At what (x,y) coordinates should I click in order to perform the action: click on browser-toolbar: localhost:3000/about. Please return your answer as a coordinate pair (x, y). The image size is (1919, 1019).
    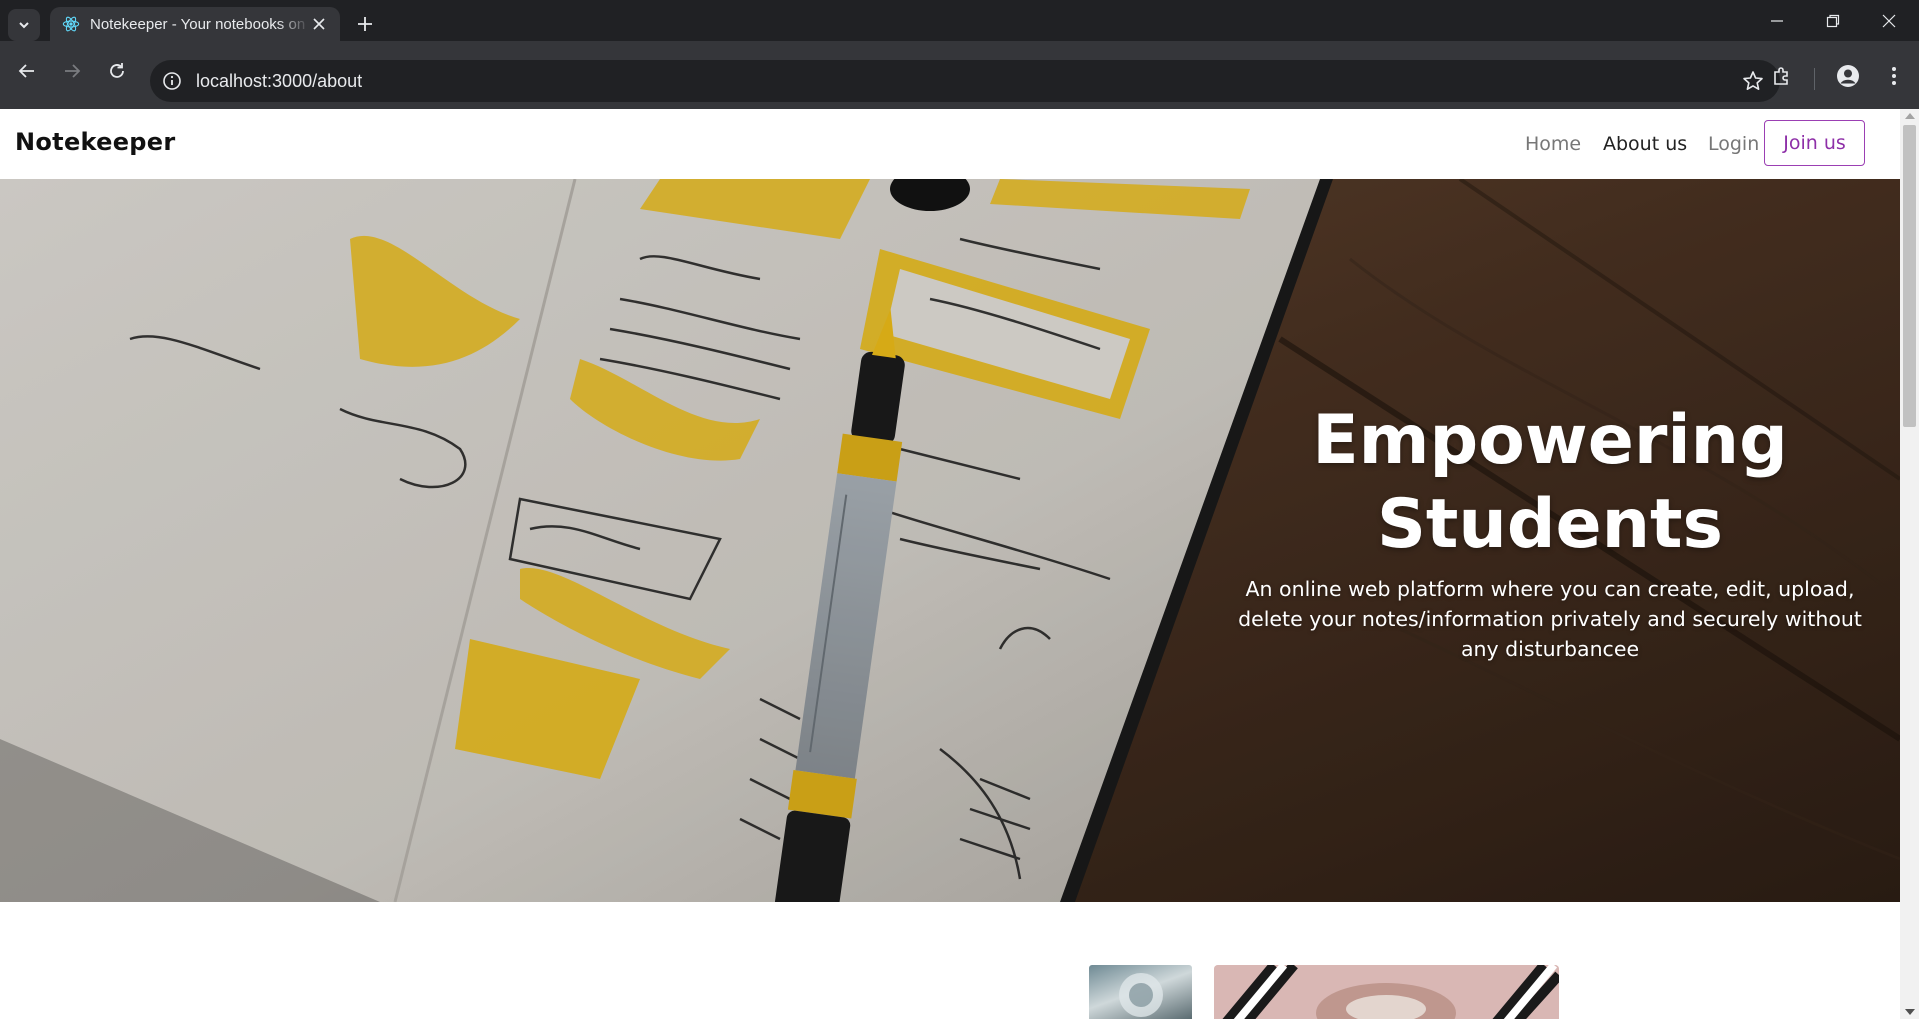
    Looking at the image, I should click on (959, 75).